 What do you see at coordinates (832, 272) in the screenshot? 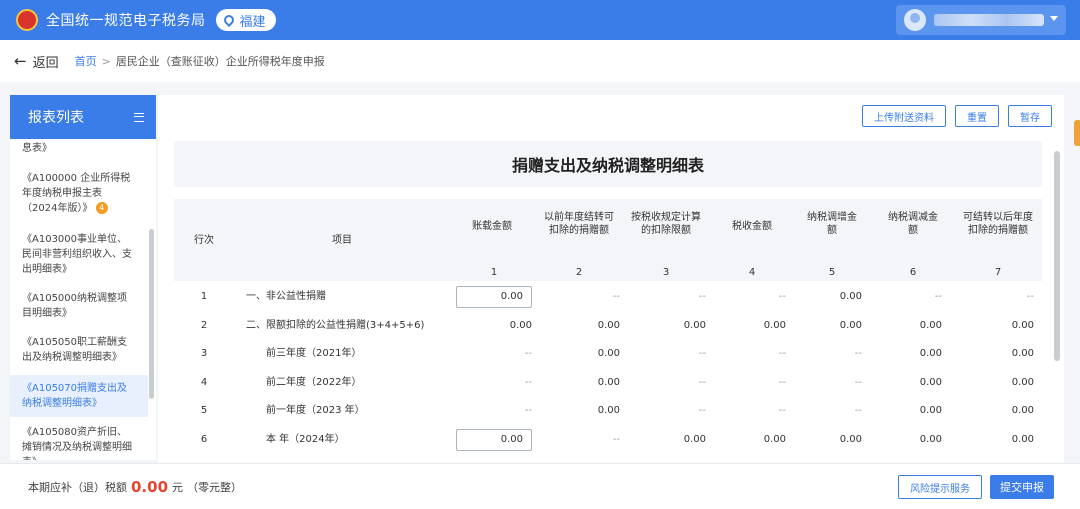
I see `col-number: 5` at bounding box center [832, 272].